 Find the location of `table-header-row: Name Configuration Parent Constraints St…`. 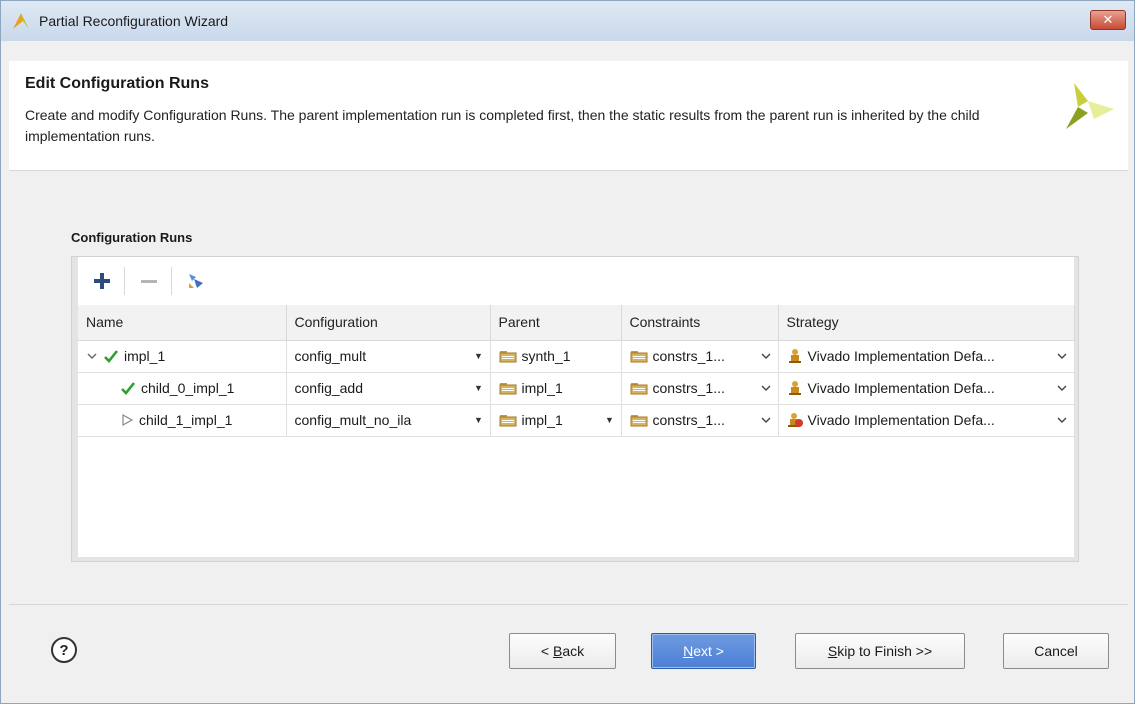

table-header-row: Name Configuration Parent Constraints St… is located at coordinates (576, 323).